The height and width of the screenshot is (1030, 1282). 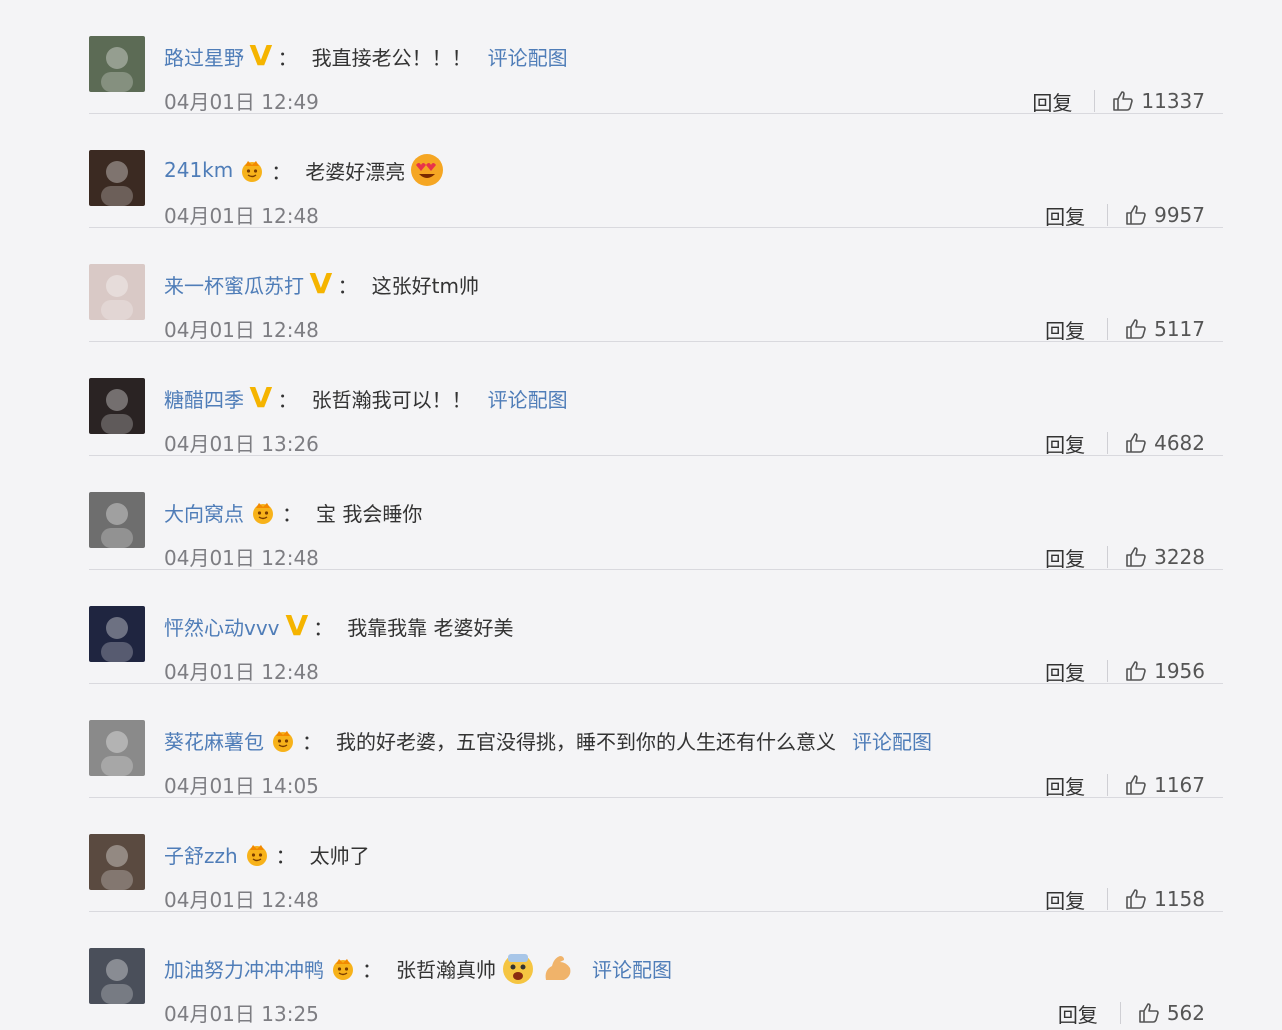 What do you see at coordinates (1179, 557) in the screenshot?
I see `like-count: 3228` at bounding box center [1179, 557].